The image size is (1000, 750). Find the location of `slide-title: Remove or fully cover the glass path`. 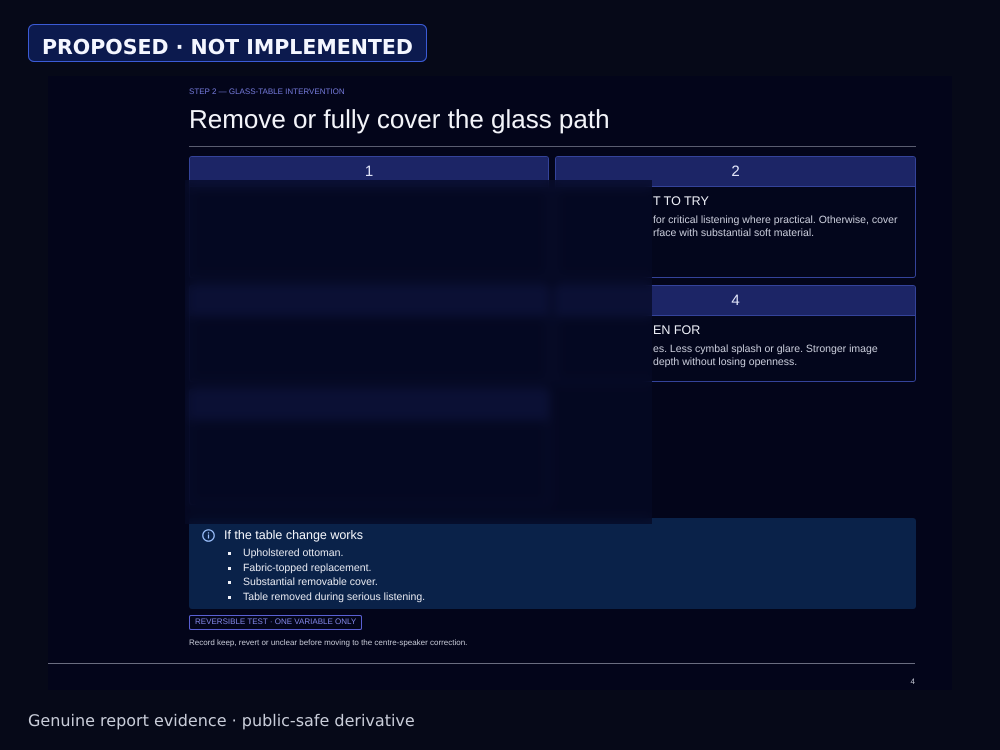

slide-title: Remove or fully cover the glass path is located at coordinates (399, 119).